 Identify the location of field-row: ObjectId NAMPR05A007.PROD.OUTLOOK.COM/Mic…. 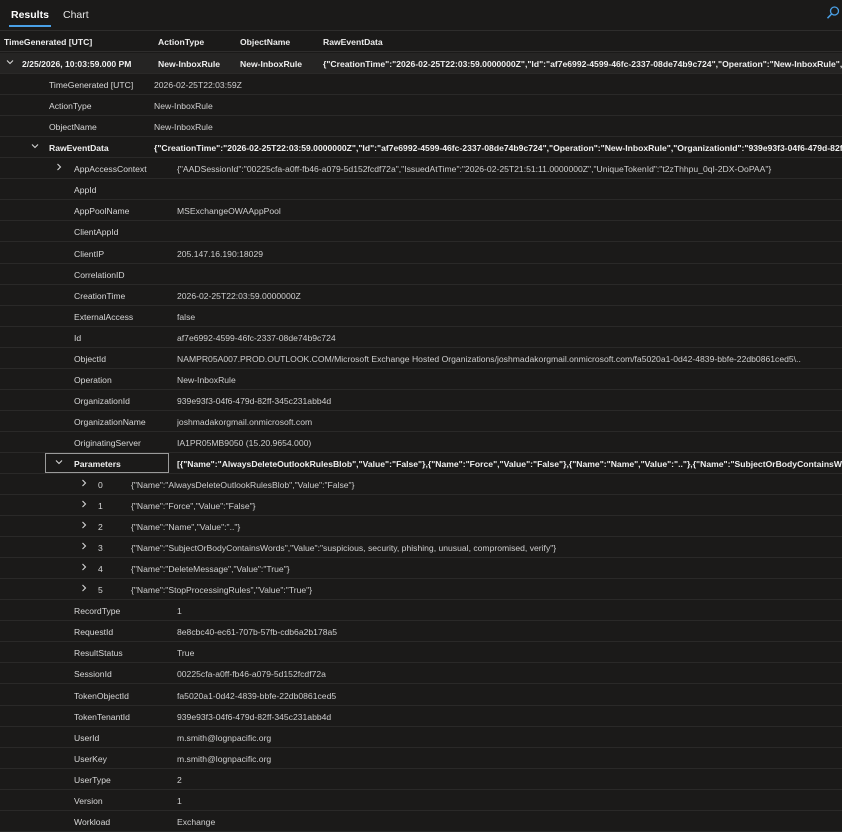
(421, 358).